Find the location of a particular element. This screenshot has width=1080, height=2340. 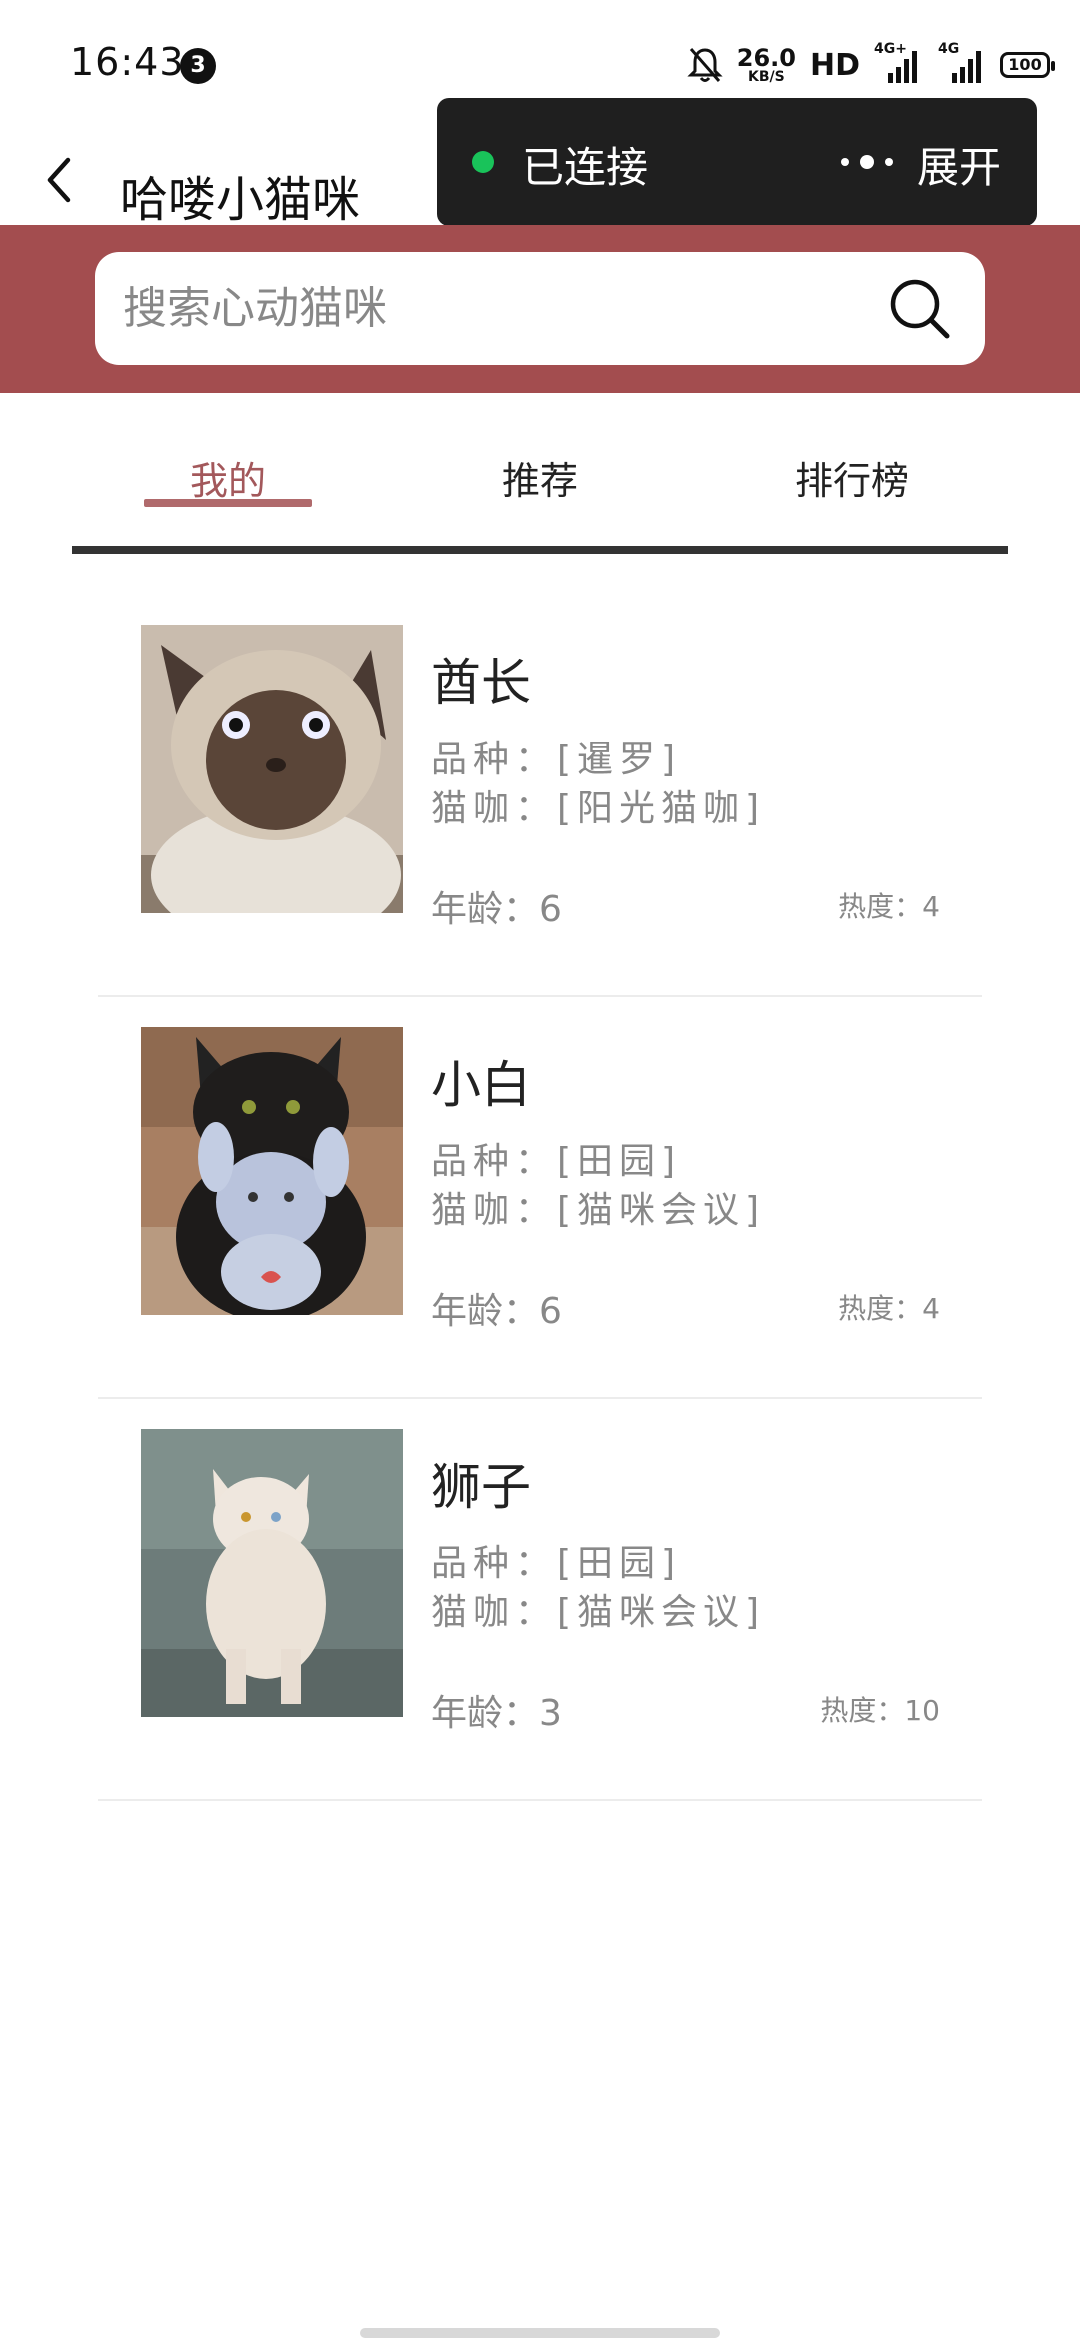

tab-recommend: 推荐 is located at coordinates (540, 477).